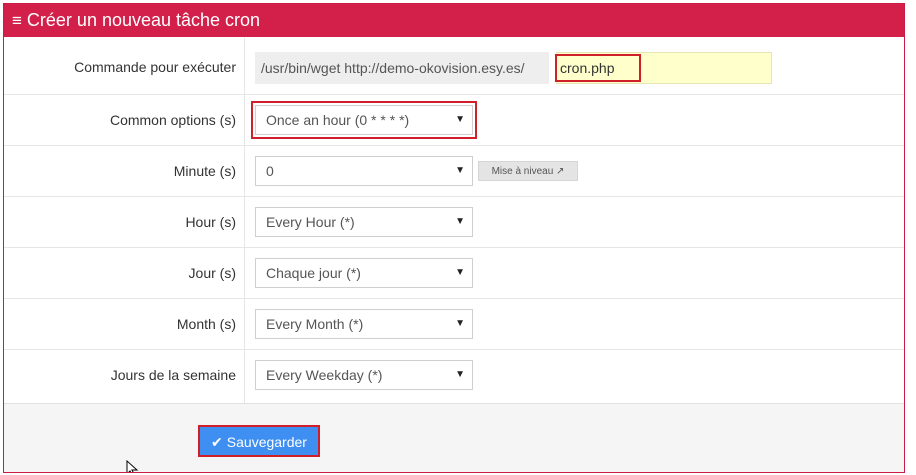 This screenshot has height=475, width=916. What do you see at coordinates (310, 222) in the screenshot?
I see `hour-value: Every Hour (*)` at bounding box center [310, 222].